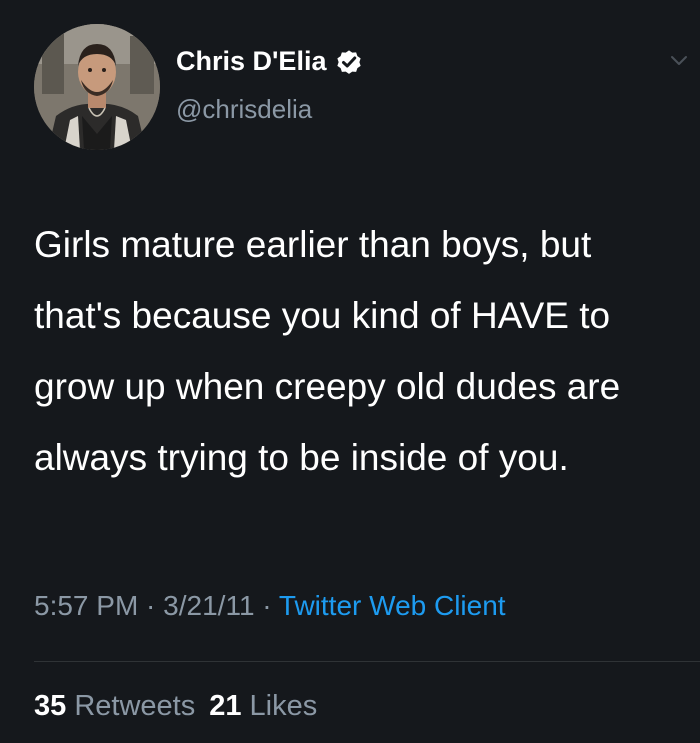 This screenshot has height=743, width=700. What do you see at coordinates (135, 706) in the screenshot?
I see `retweets-label: Retweets` at bounding box center [135, 706].